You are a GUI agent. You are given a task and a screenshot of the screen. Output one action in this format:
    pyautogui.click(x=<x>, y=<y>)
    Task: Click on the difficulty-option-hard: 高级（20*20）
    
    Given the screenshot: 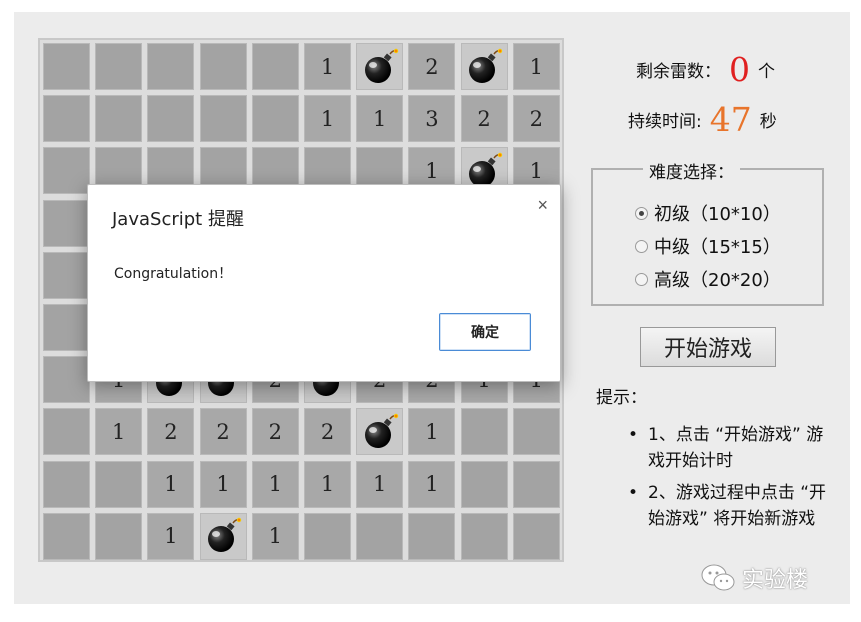 What is the action you would take?
    pyautogui.click(x=708, y=279)
    